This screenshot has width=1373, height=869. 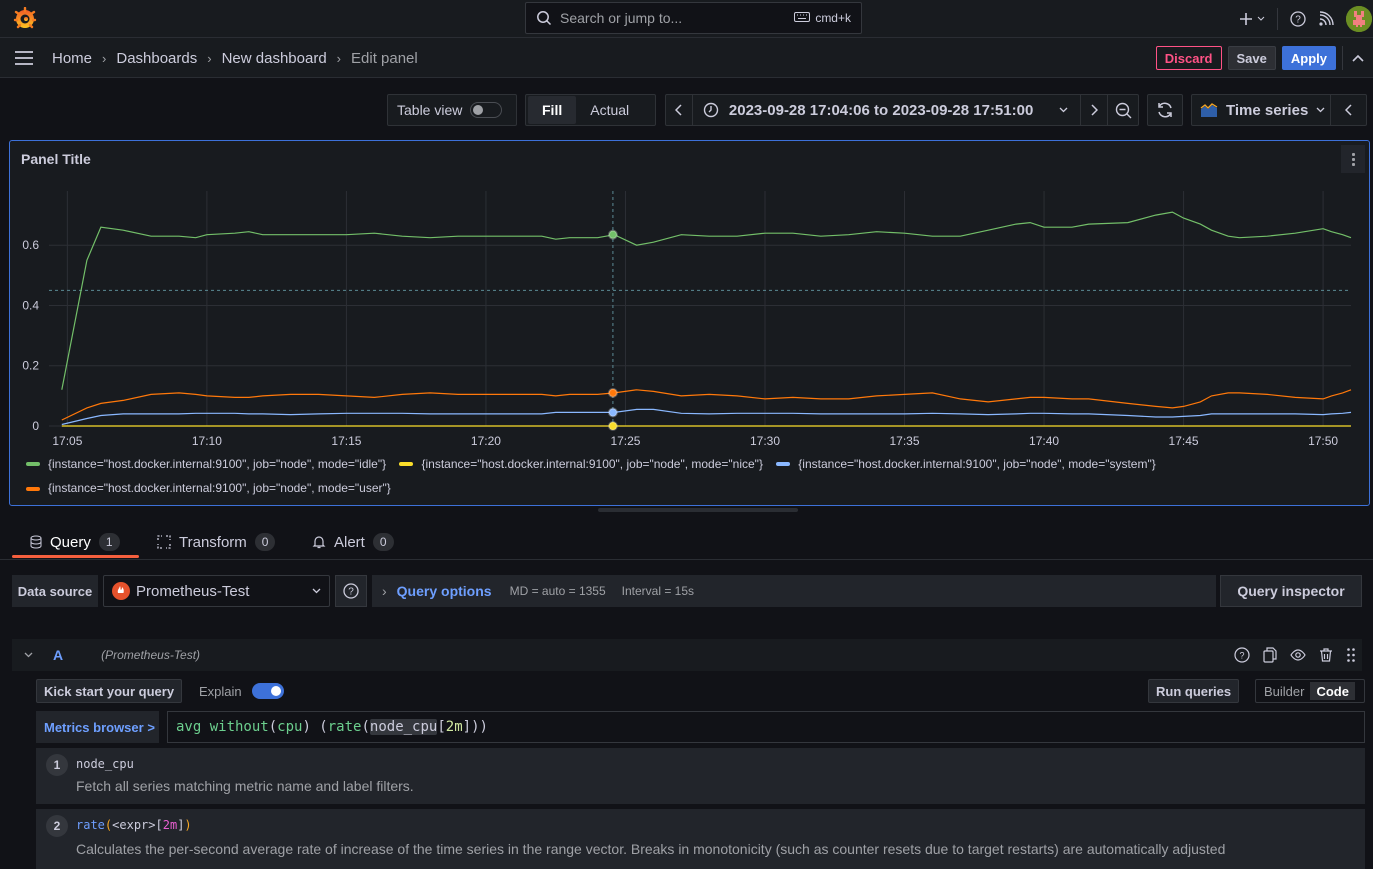 What do you see at coordinates (430, 110) in the screenshot?
I see `table-view-label: Table view` at bounding box center [430, 110].